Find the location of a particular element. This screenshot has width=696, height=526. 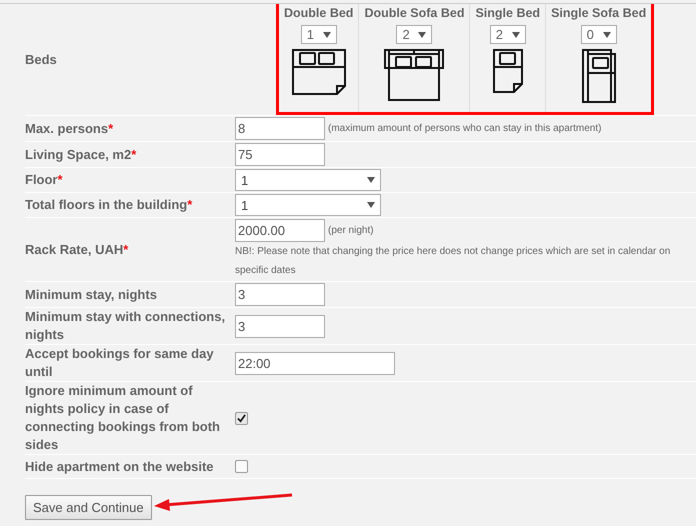

field-label: Hide apartment on the website is located at coordinates (119, 467).